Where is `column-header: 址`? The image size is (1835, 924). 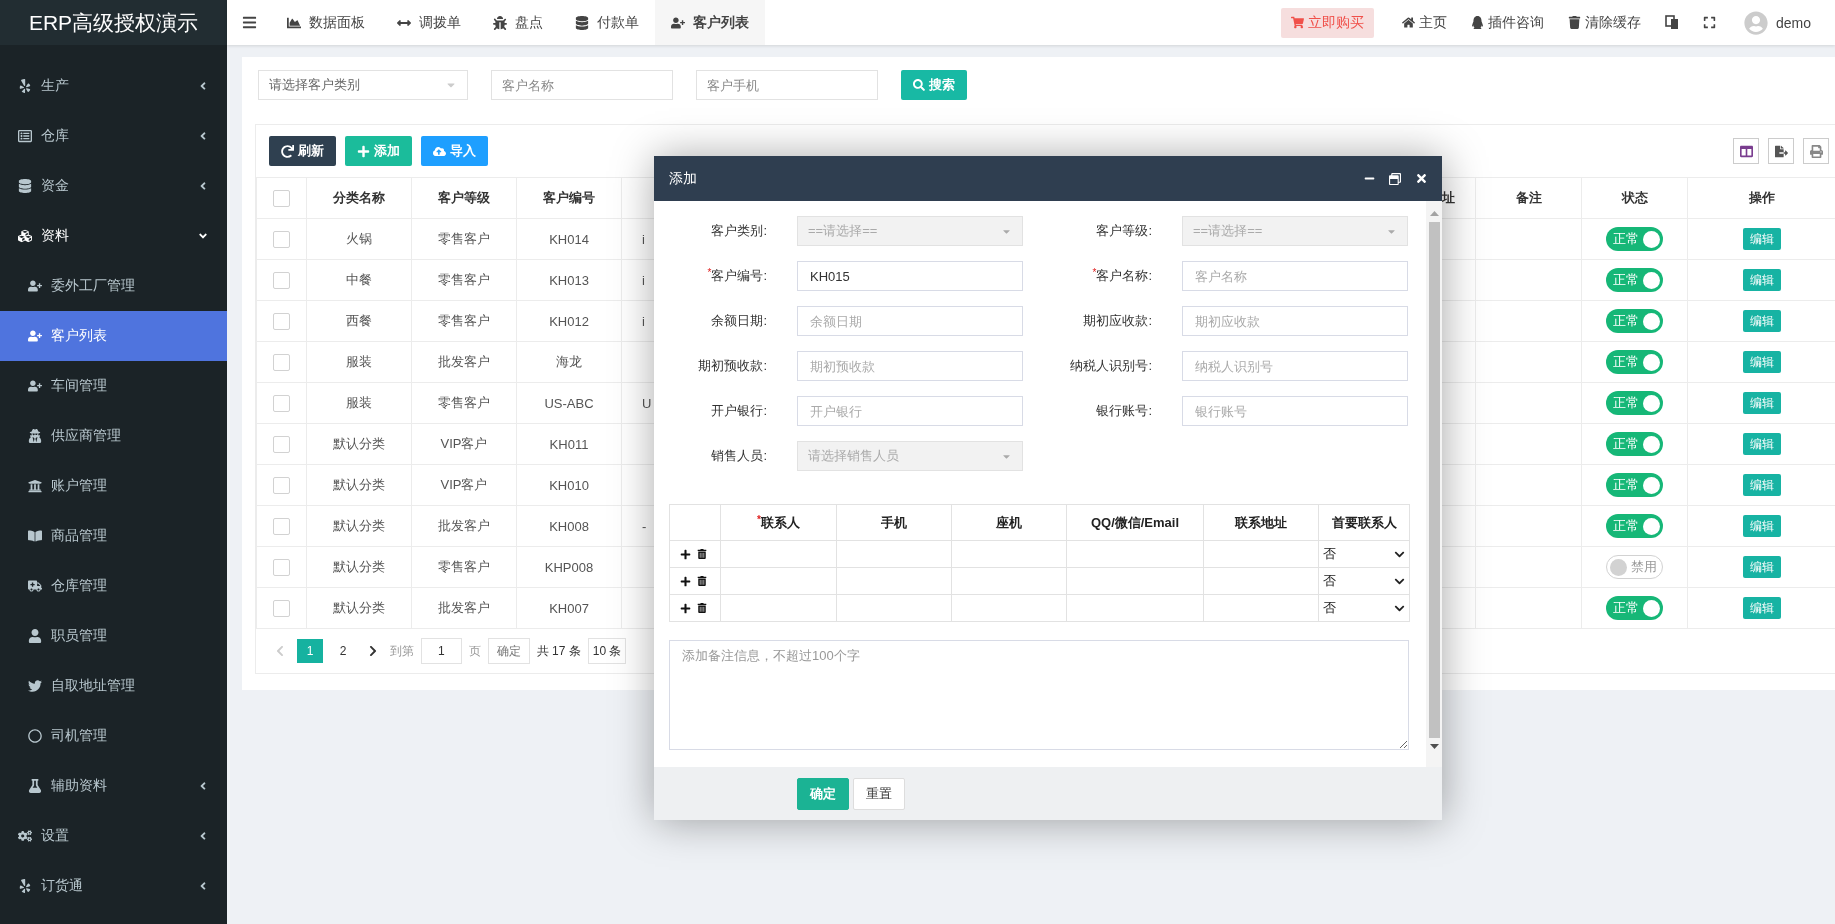
column-header: 址 is located at coordinates (1448, 197).